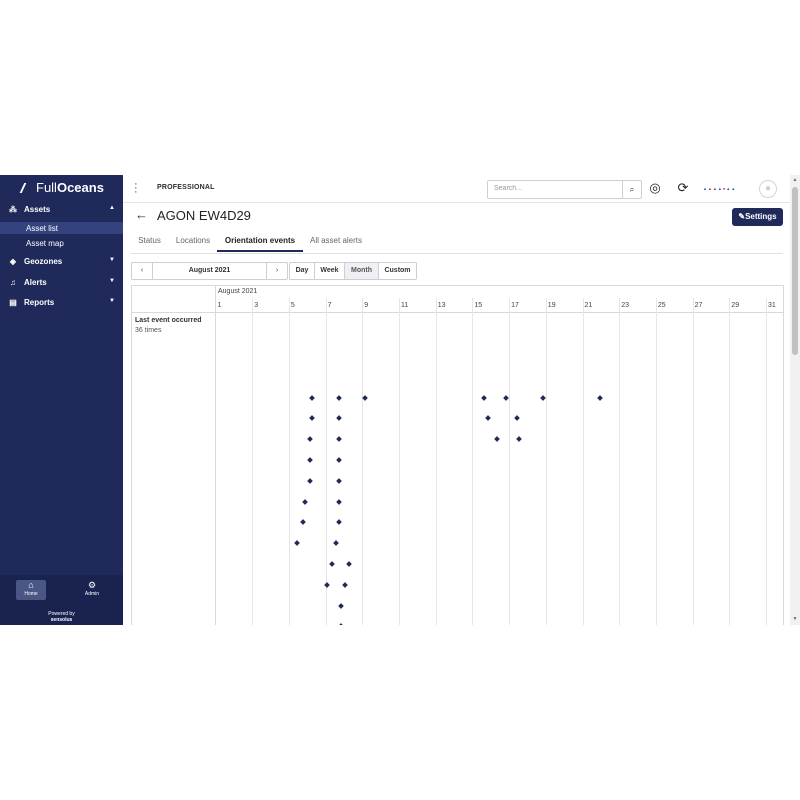  What do you see at coordinates (193, 240) in the screenshot?
I see `tab-locations: Locations` at bounding box center [193, 240].